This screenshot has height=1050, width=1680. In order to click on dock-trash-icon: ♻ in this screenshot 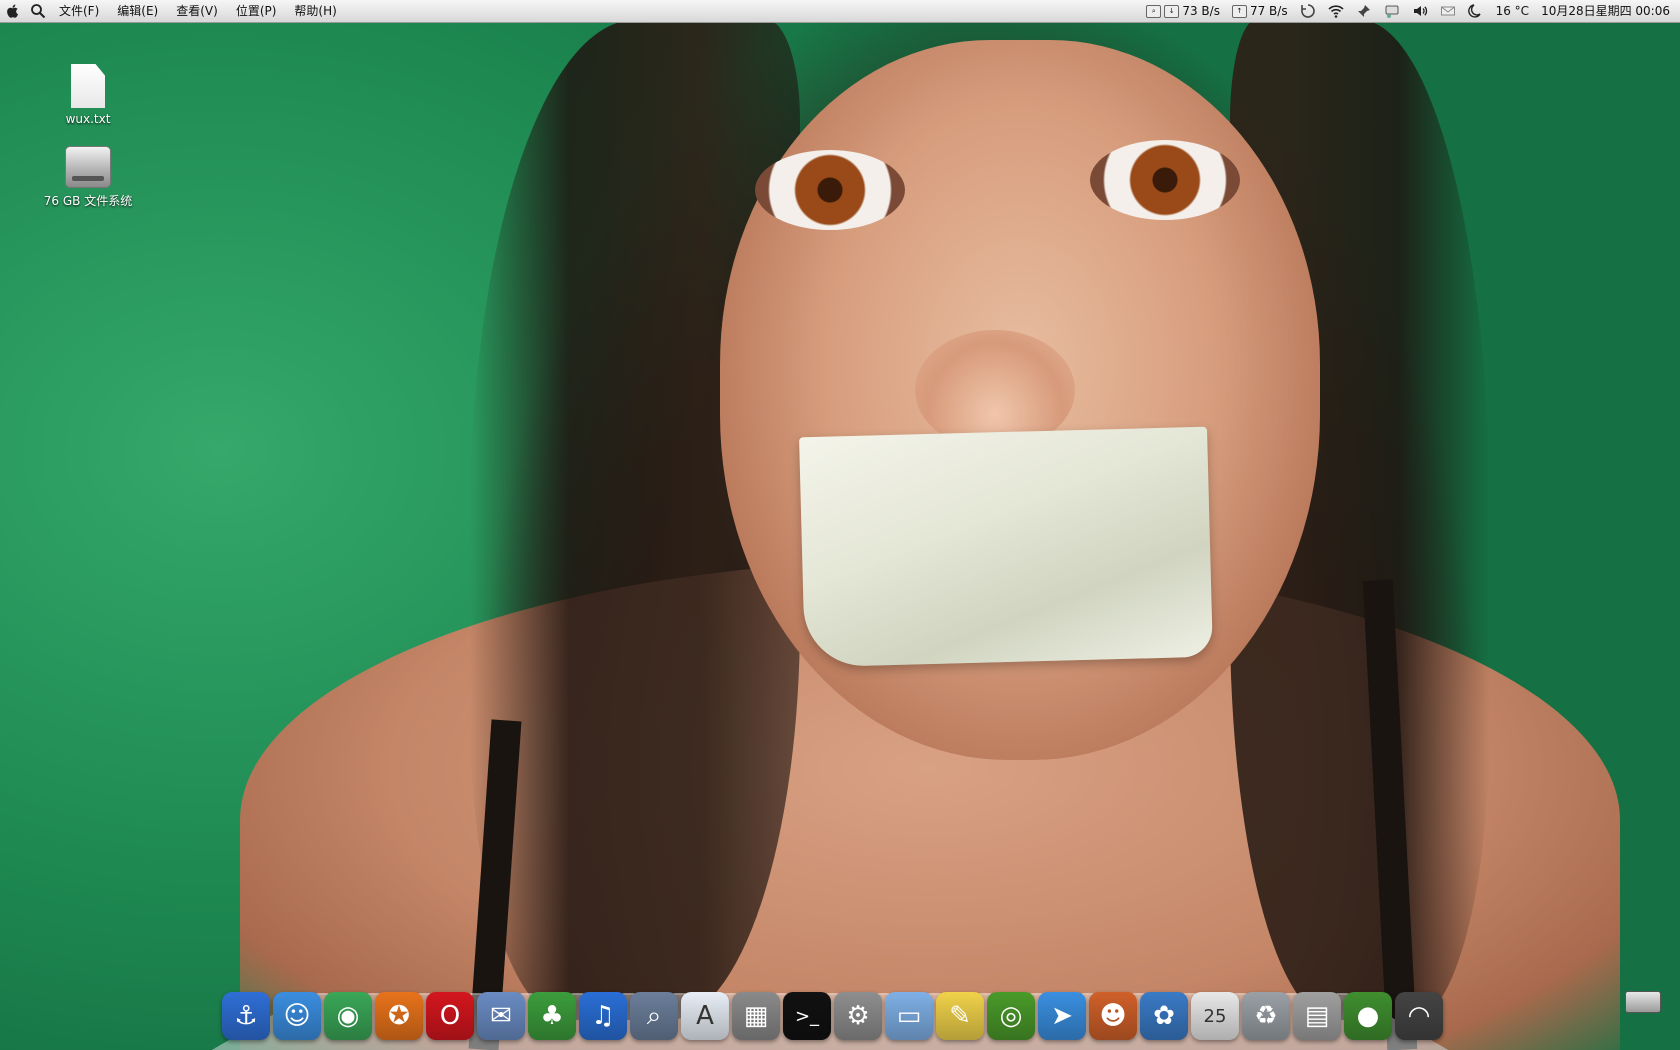, I will do `click(1266, 1016)`.